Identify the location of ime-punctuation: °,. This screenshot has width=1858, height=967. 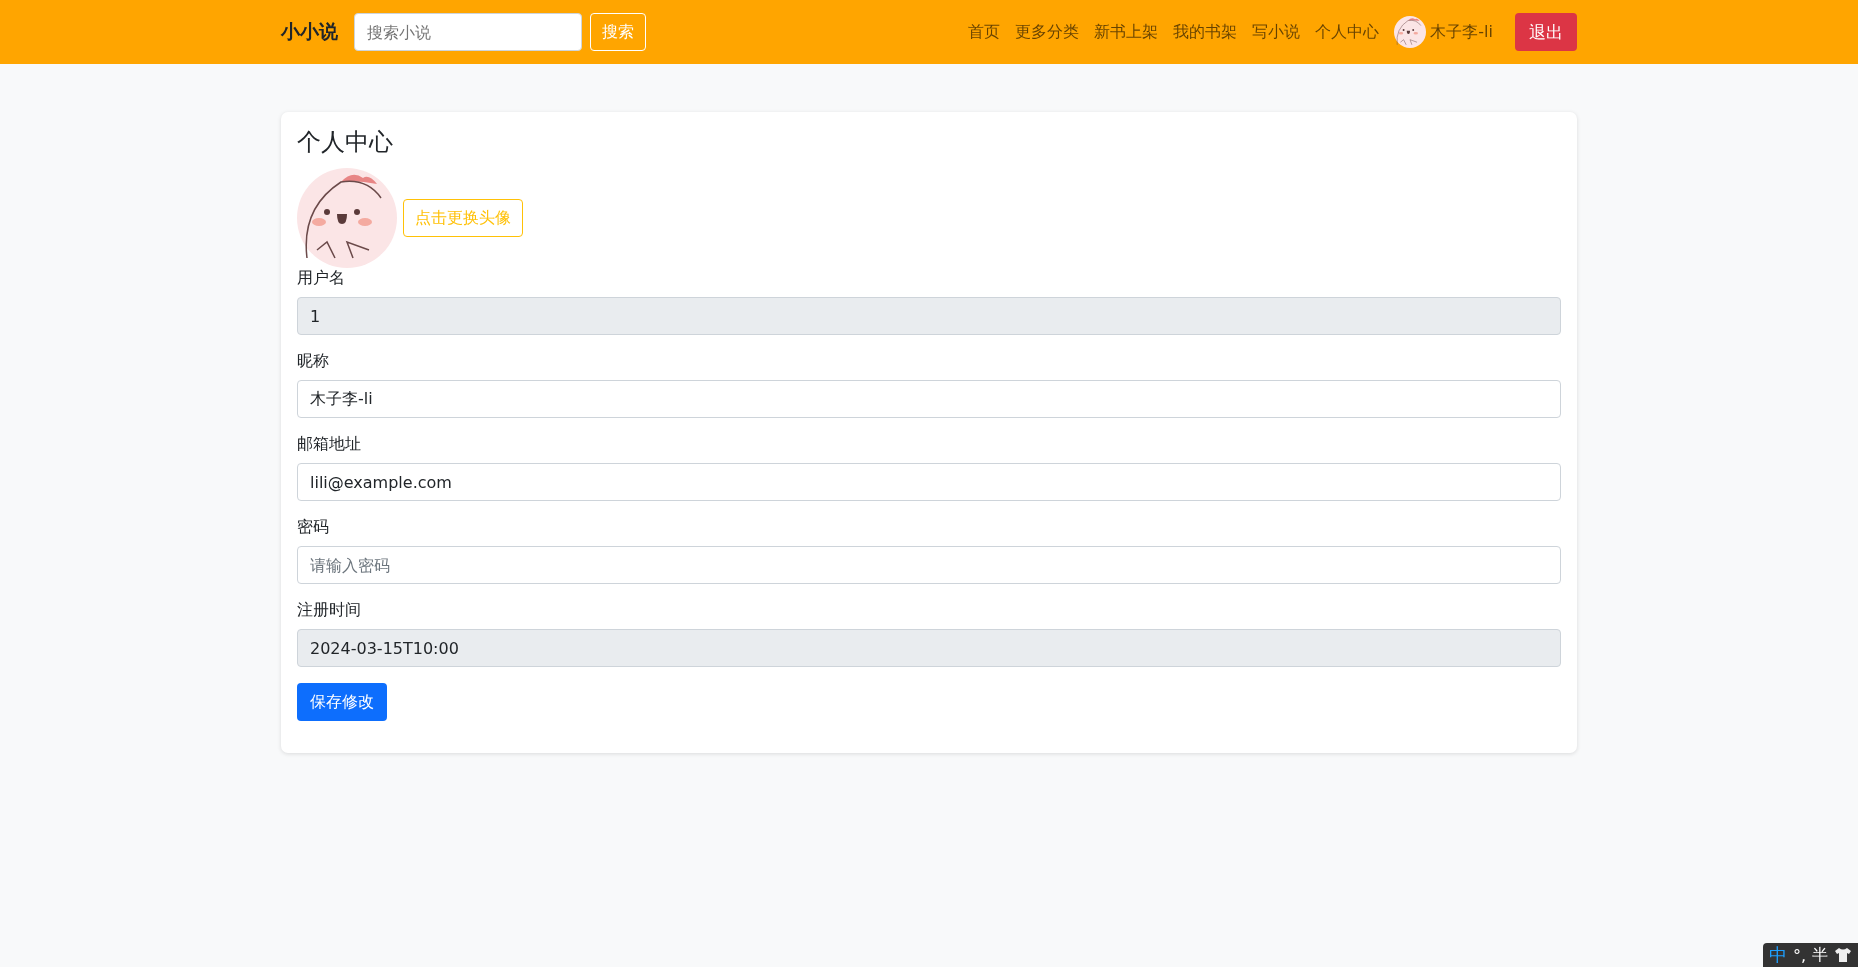
(1799, 955).